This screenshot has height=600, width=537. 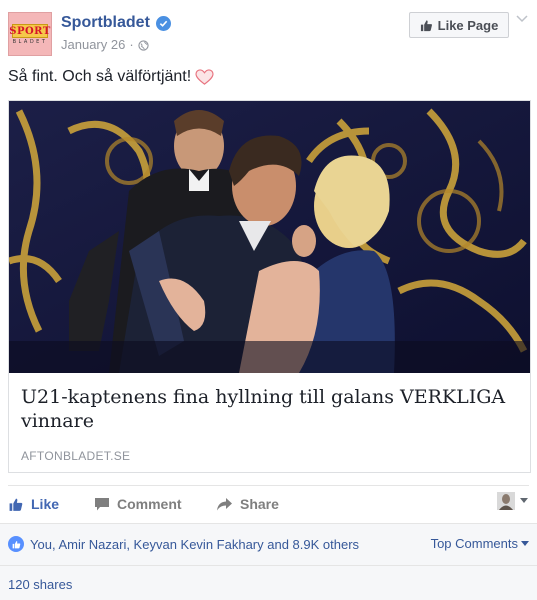 I want to click on like-page-button: Like Page, so click(x=459, y=25).